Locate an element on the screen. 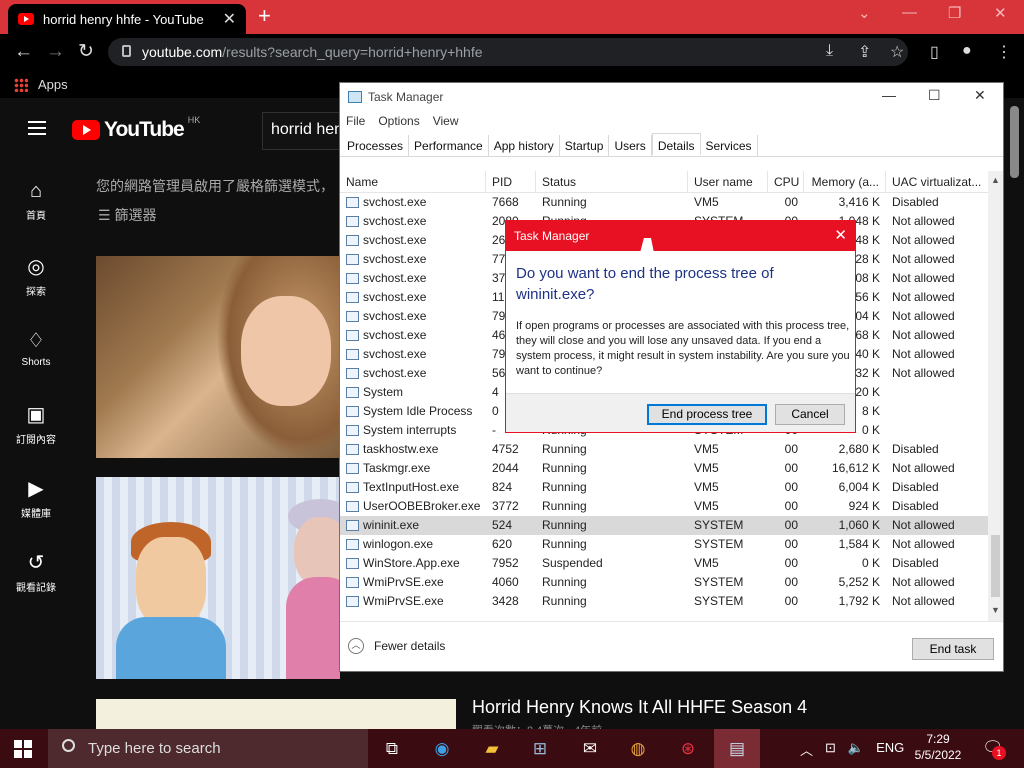  sidebar-item-subscriptions: ▣ 訂閱內容 is located at coordinates (36, 424).